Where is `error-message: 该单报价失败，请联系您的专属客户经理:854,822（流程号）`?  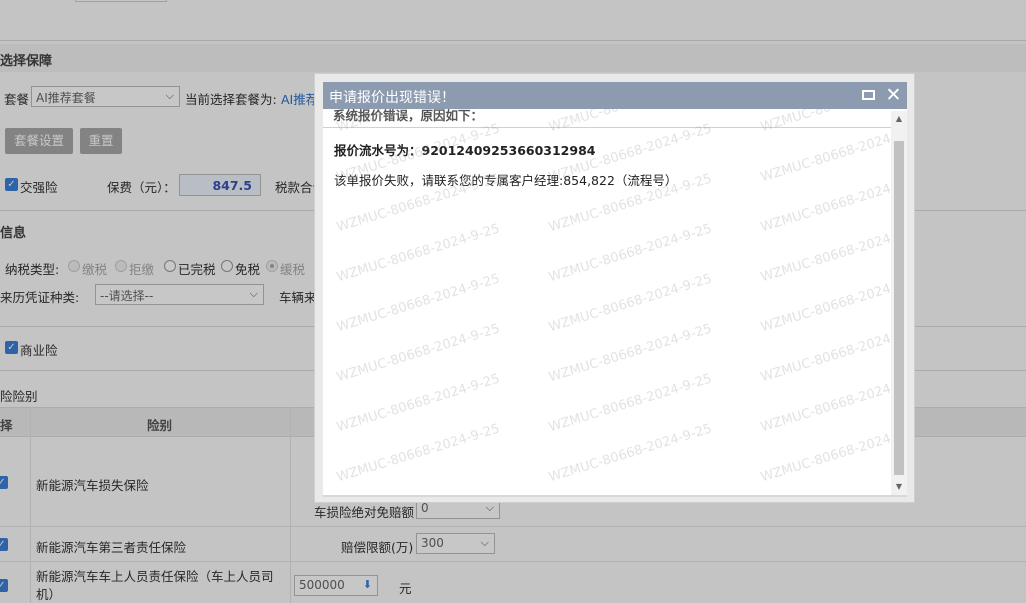 error-message: 该单报价失败，请联系您的专属客户经理:854,822（流程号） is located at coordinates (506, 180).